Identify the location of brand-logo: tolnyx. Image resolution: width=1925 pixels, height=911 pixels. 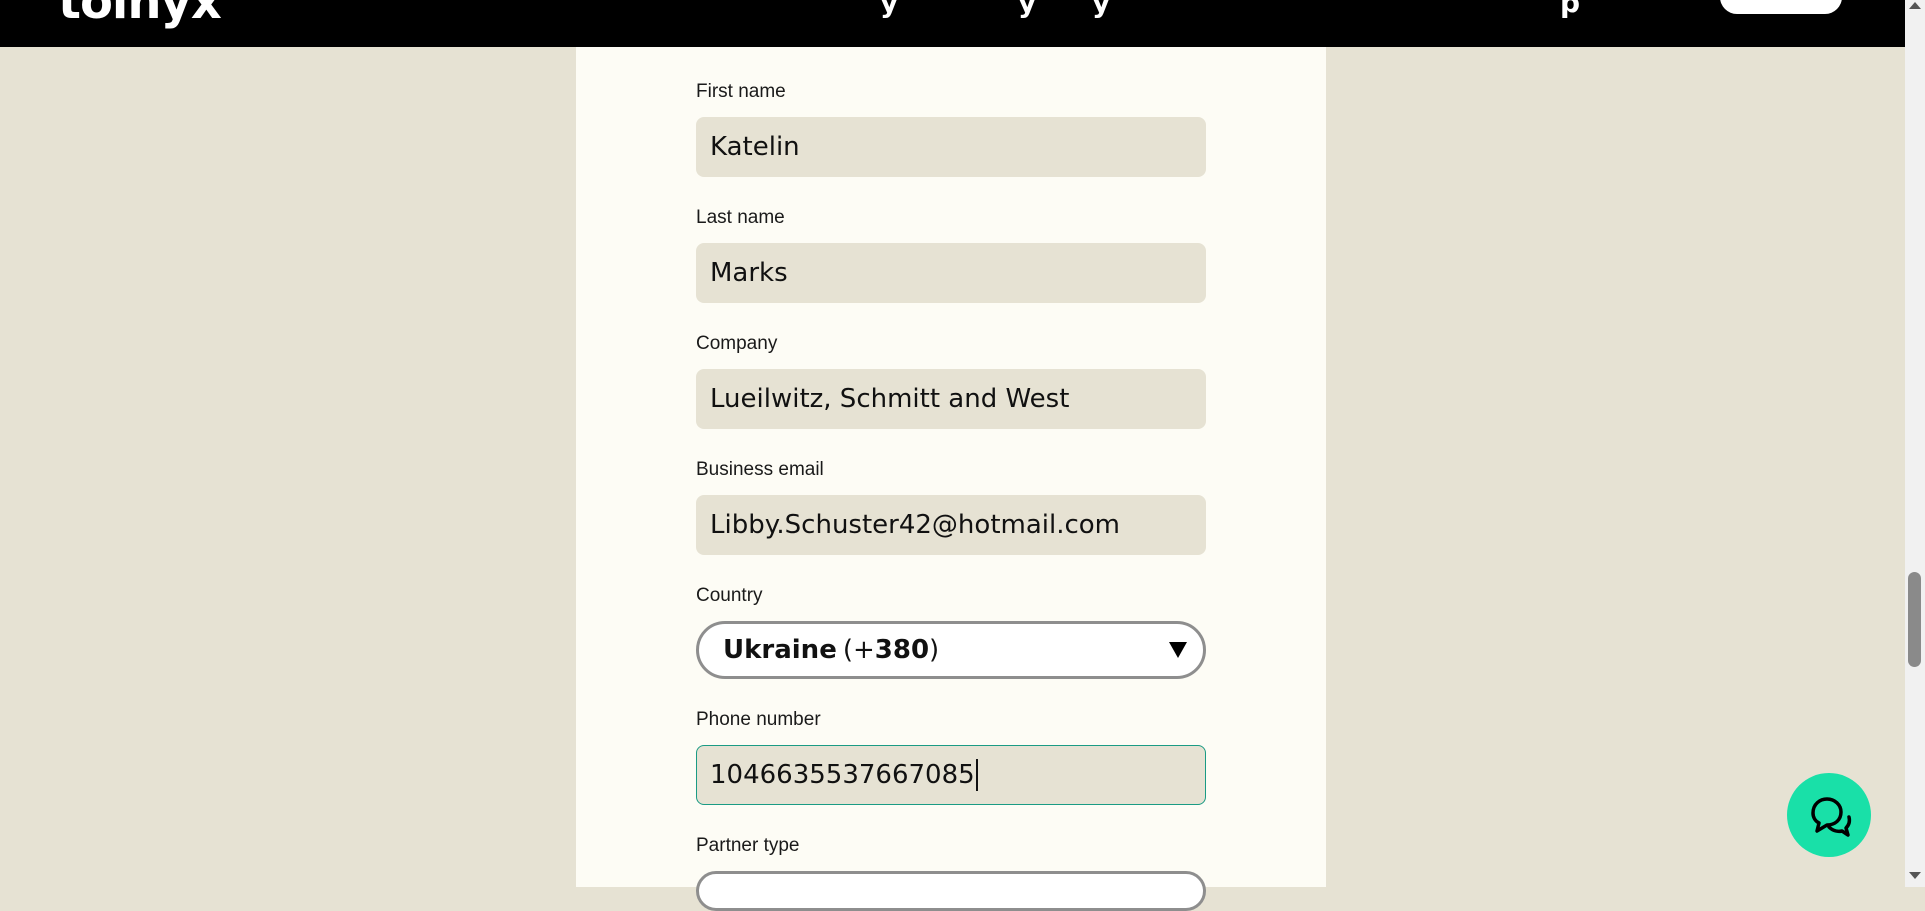
(140, 15).